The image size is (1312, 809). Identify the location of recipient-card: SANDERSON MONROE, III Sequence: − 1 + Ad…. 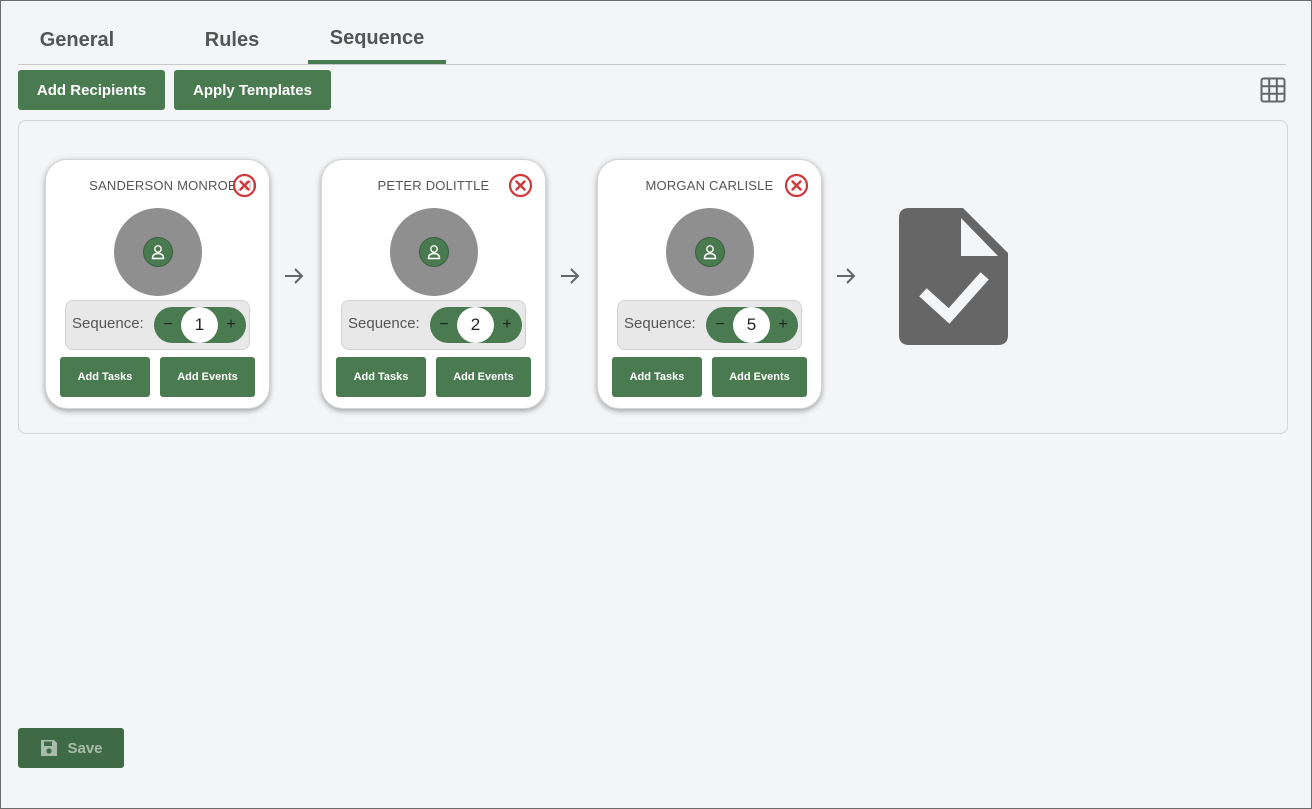
(157, 284).